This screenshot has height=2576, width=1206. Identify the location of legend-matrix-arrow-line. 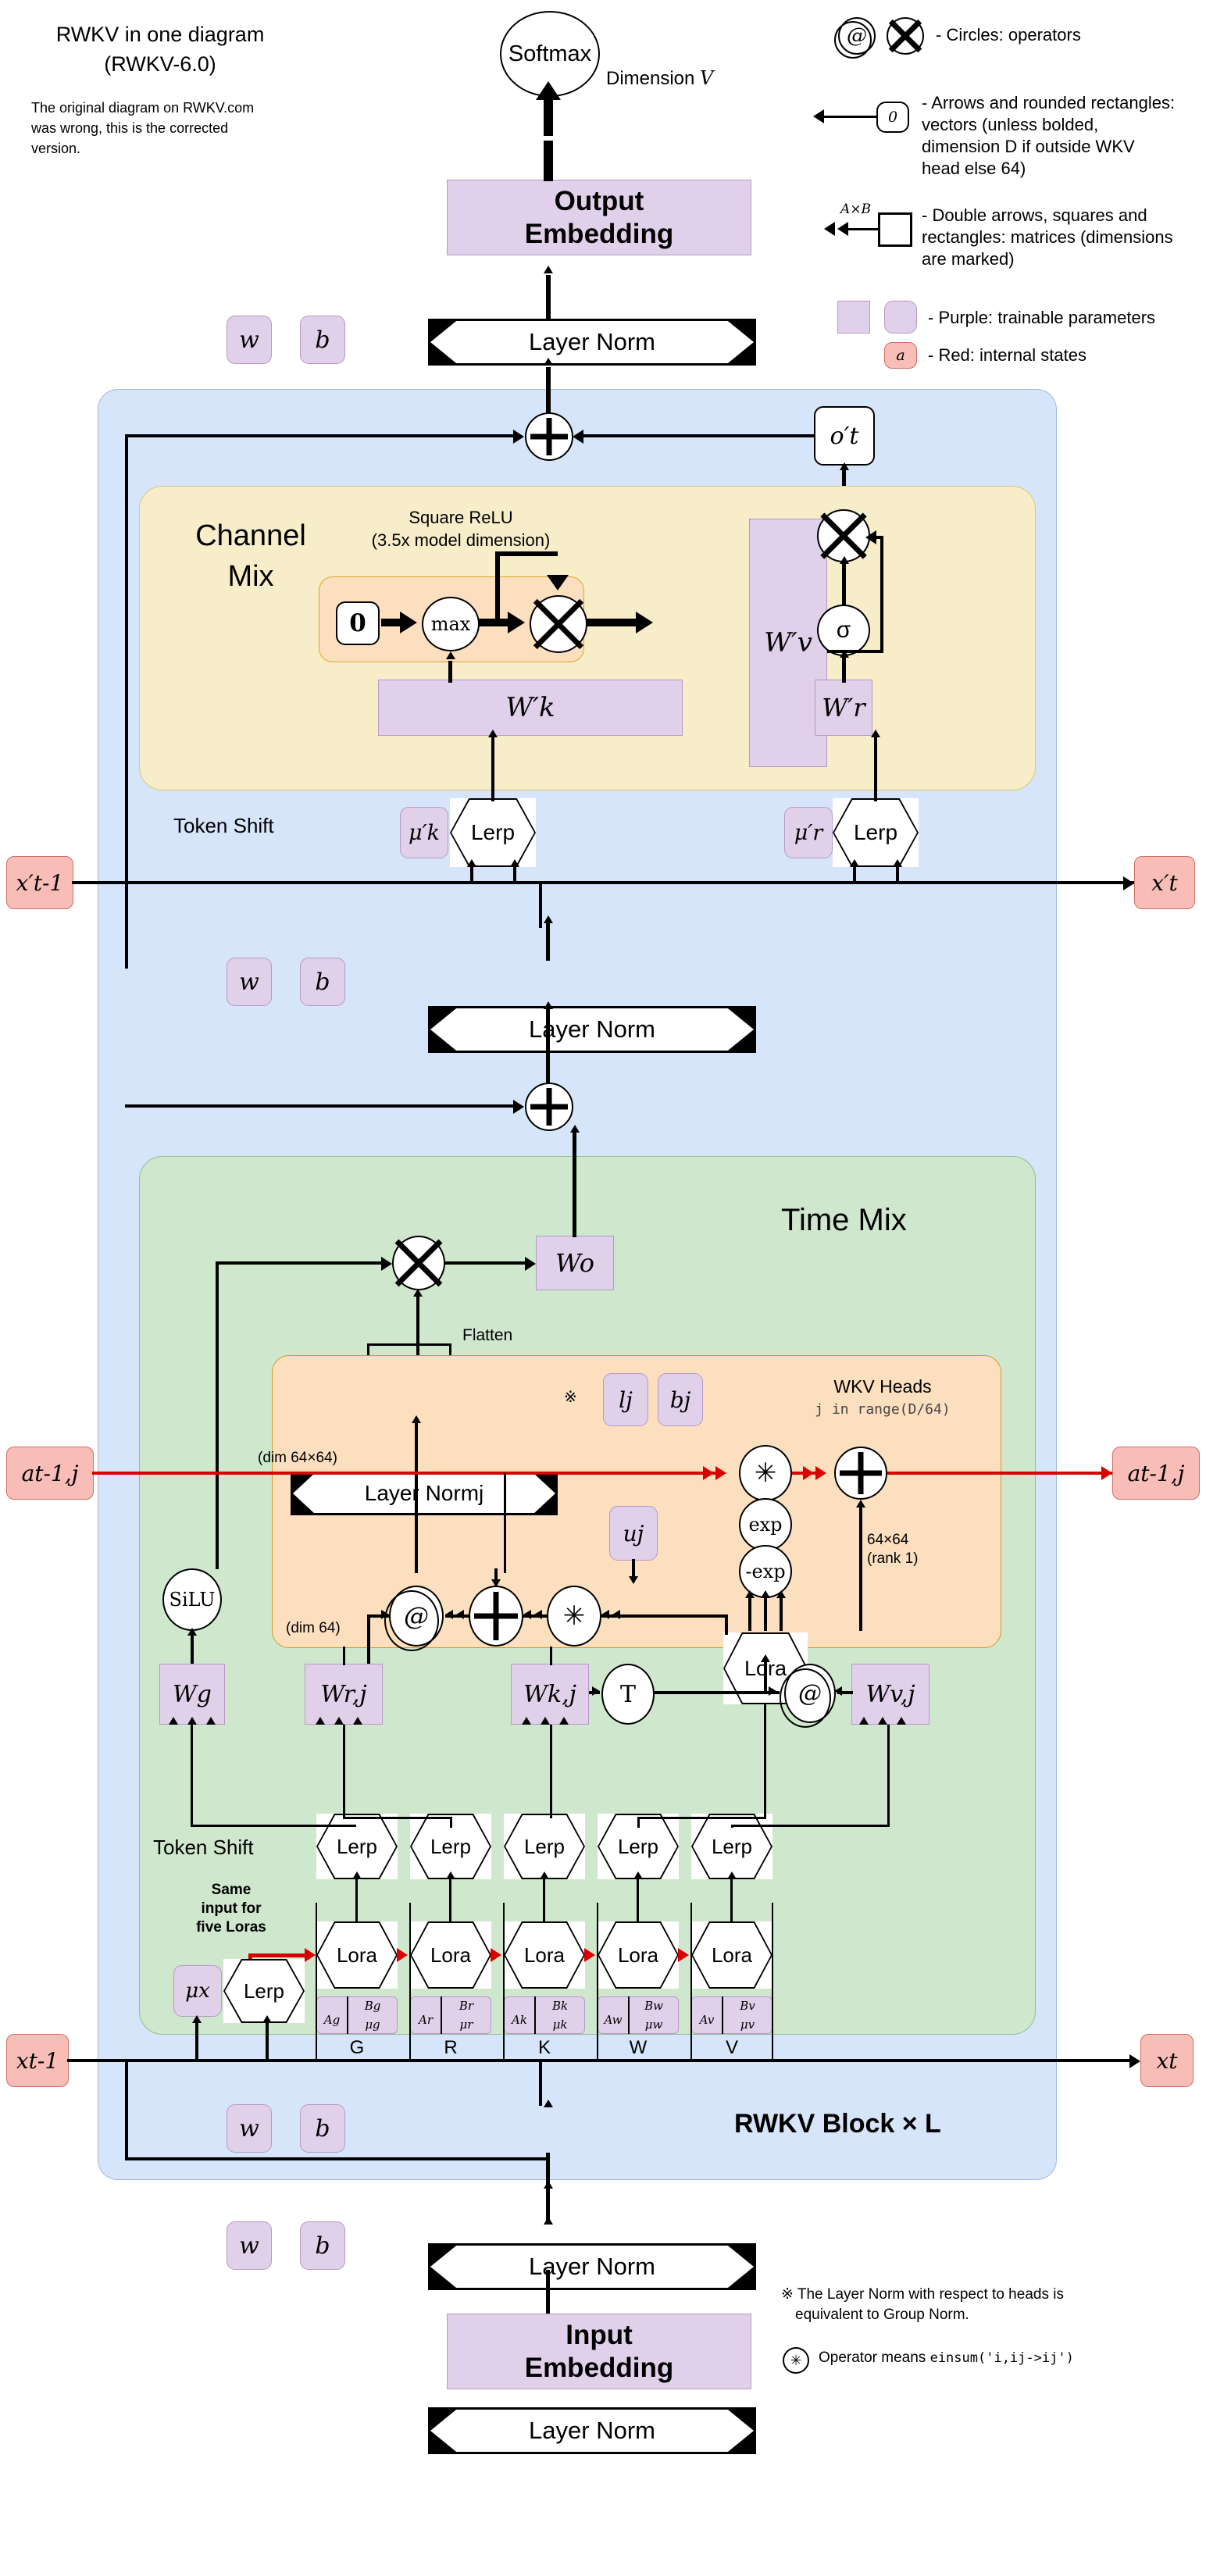
(862, 229).